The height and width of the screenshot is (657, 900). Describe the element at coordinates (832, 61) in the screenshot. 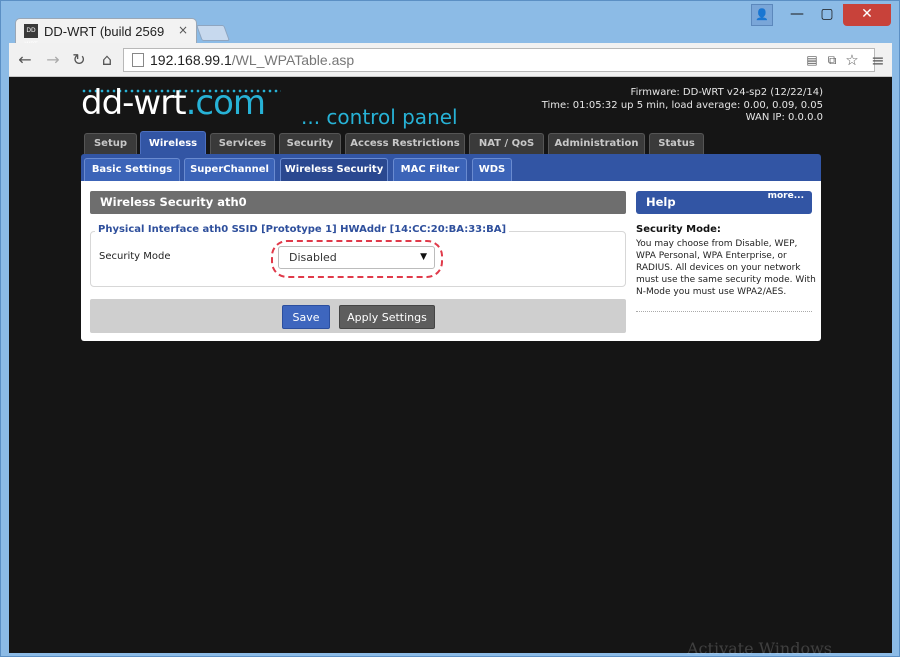

I see `translate-icon: ⧉` at that location.